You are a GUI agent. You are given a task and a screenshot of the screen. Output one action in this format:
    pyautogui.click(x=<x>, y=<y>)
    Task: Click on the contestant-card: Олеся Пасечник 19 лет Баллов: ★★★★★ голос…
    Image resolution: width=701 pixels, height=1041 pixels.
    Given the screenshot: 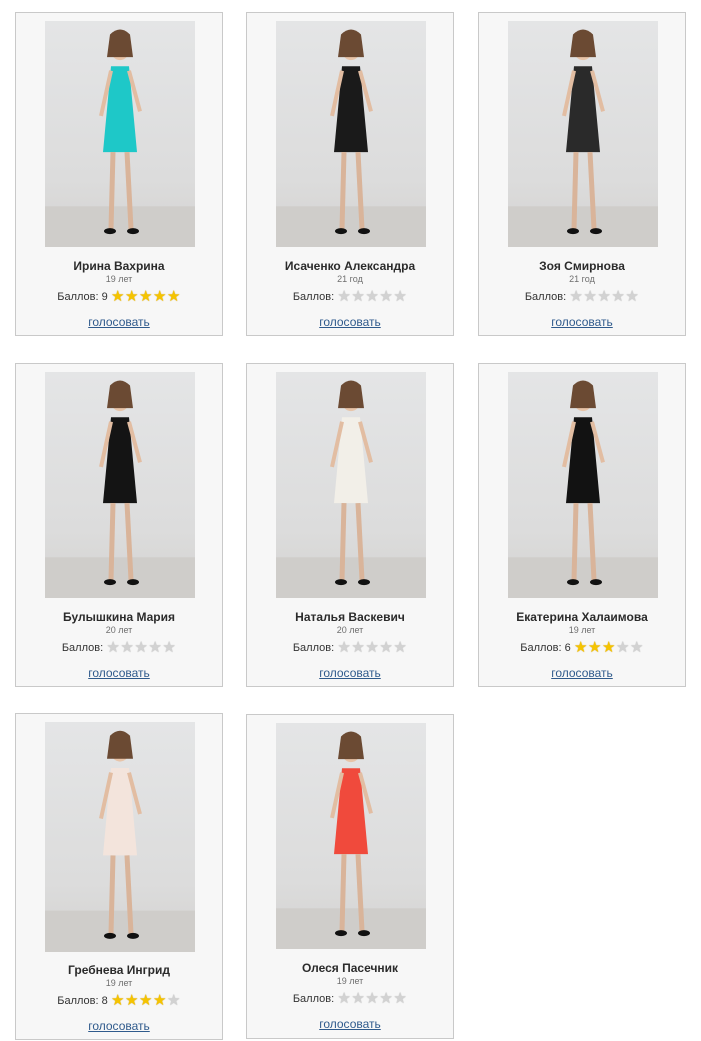 What is the action you would take?
    pyautogui.click(x=350, y=876)
    